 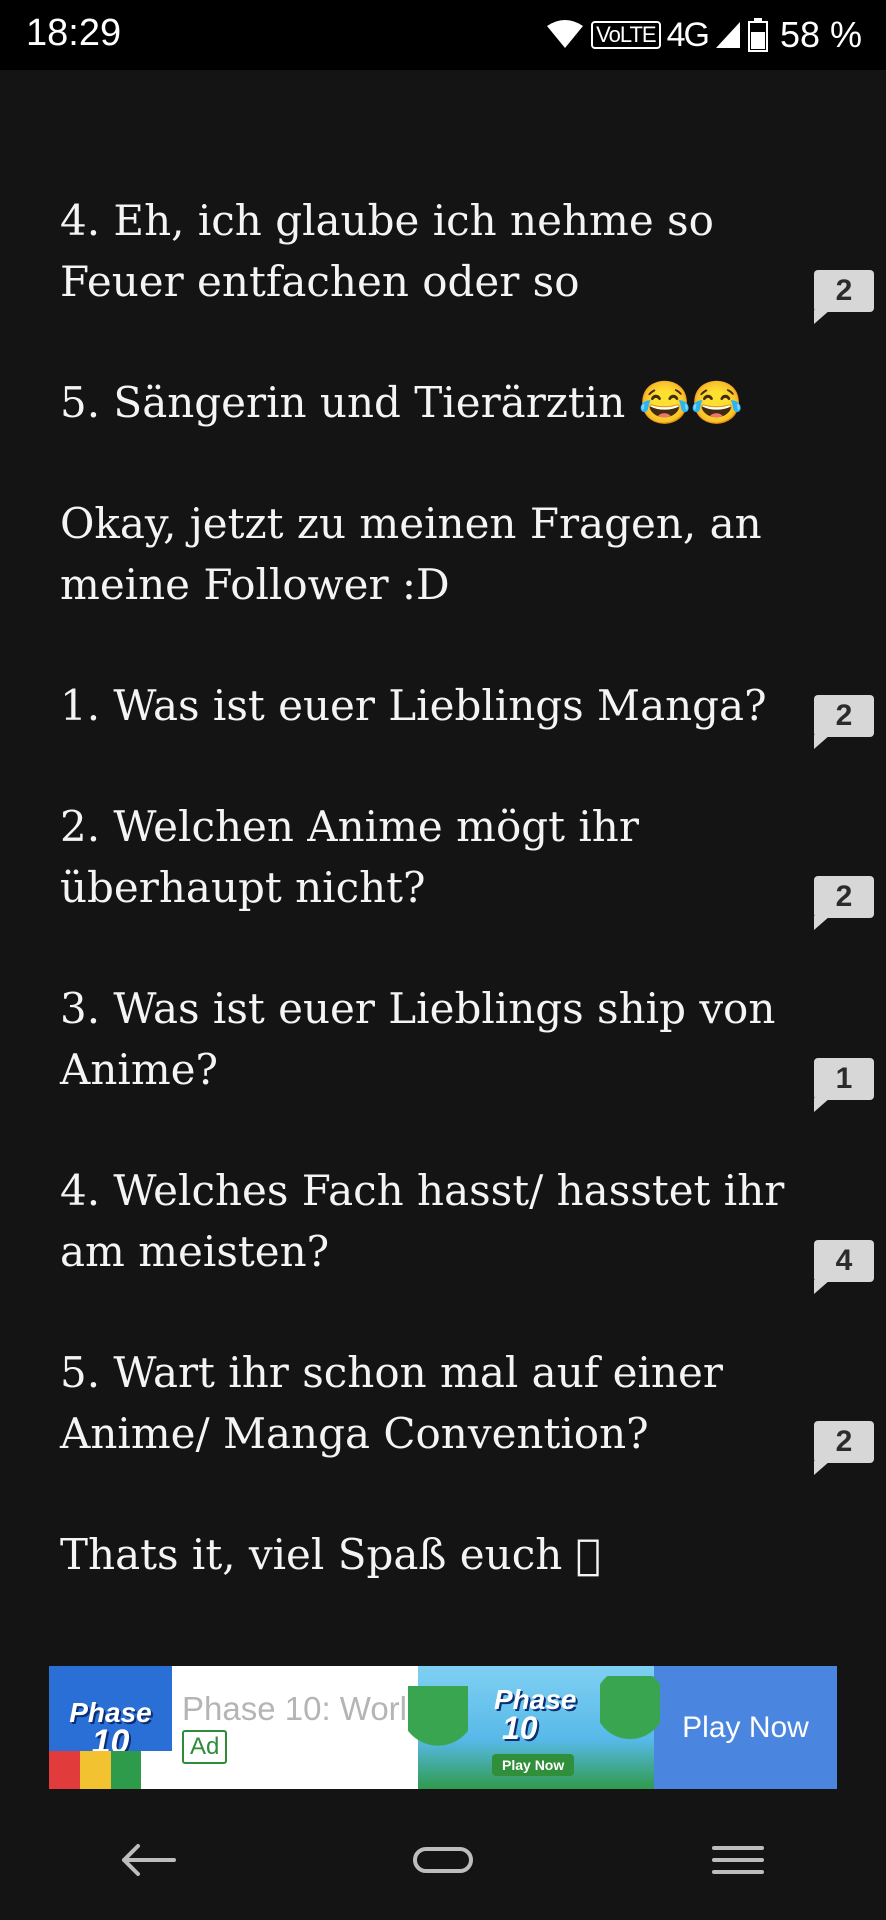 I want to click on menu-lines-icon, so click(x=738, y=1860).